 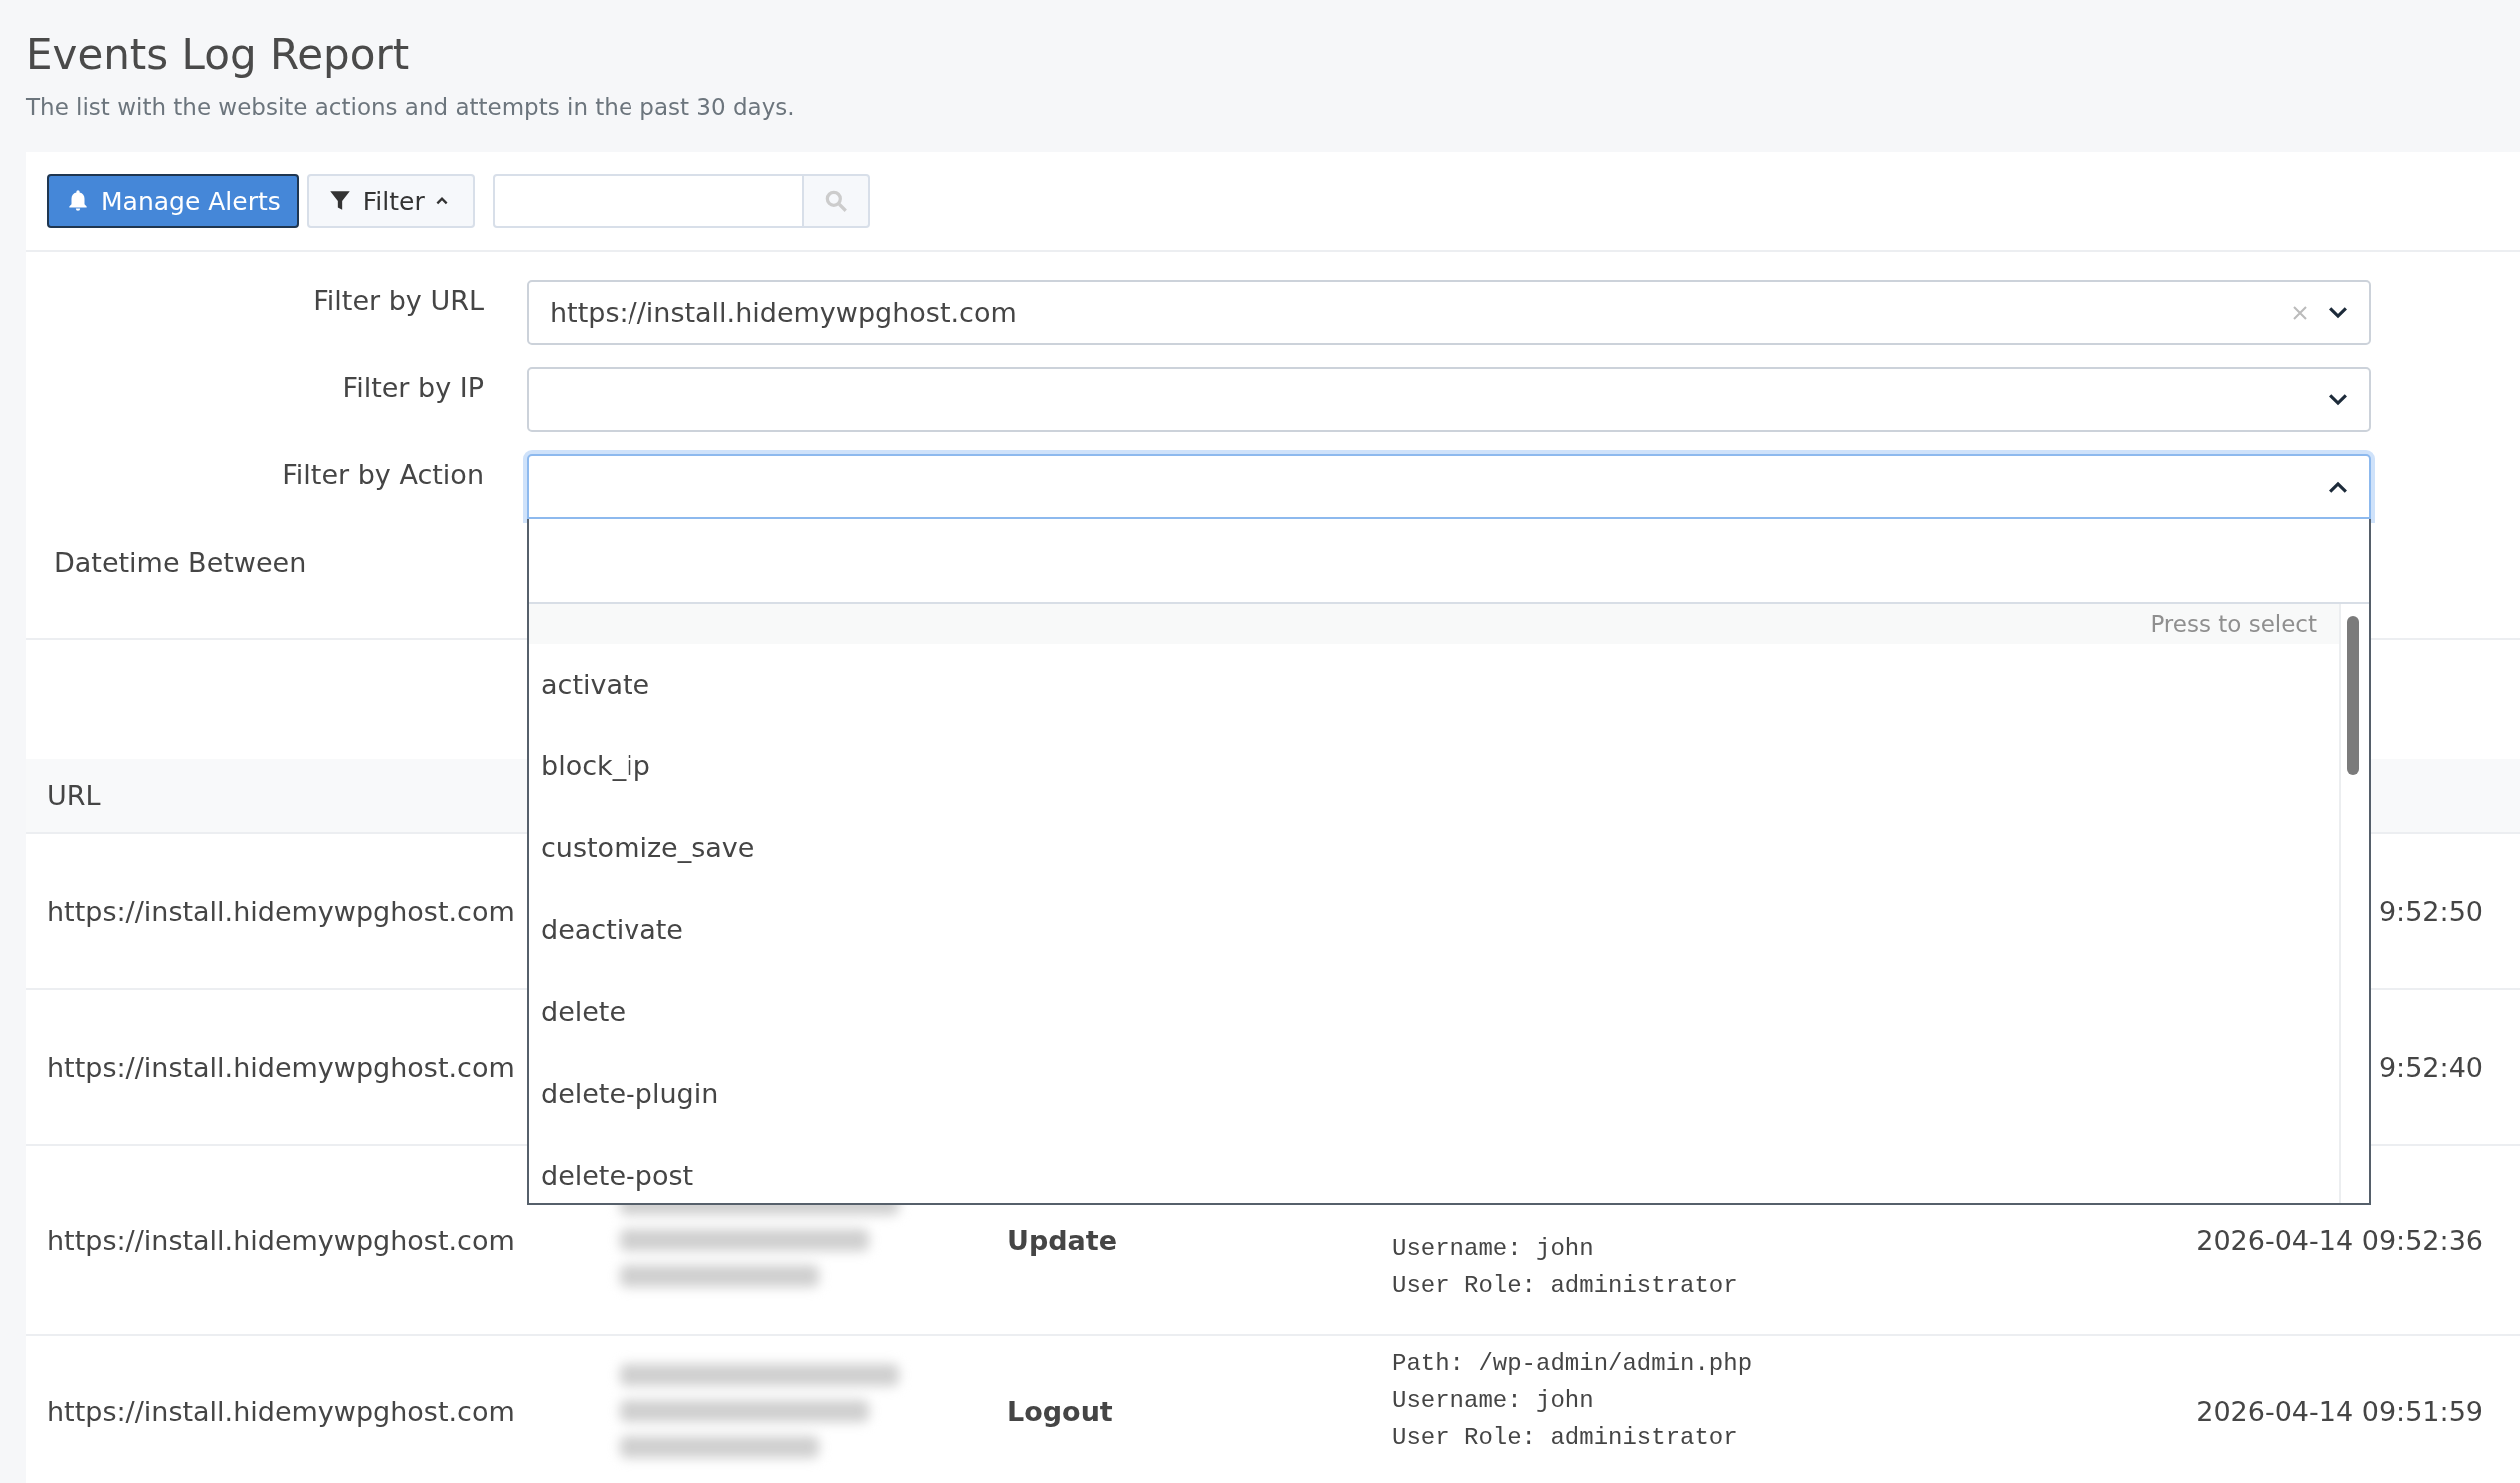 What do you see at coordinates (1449, 399) in the screenshot?
I see `select-field` at bounding box center [1449, 399].